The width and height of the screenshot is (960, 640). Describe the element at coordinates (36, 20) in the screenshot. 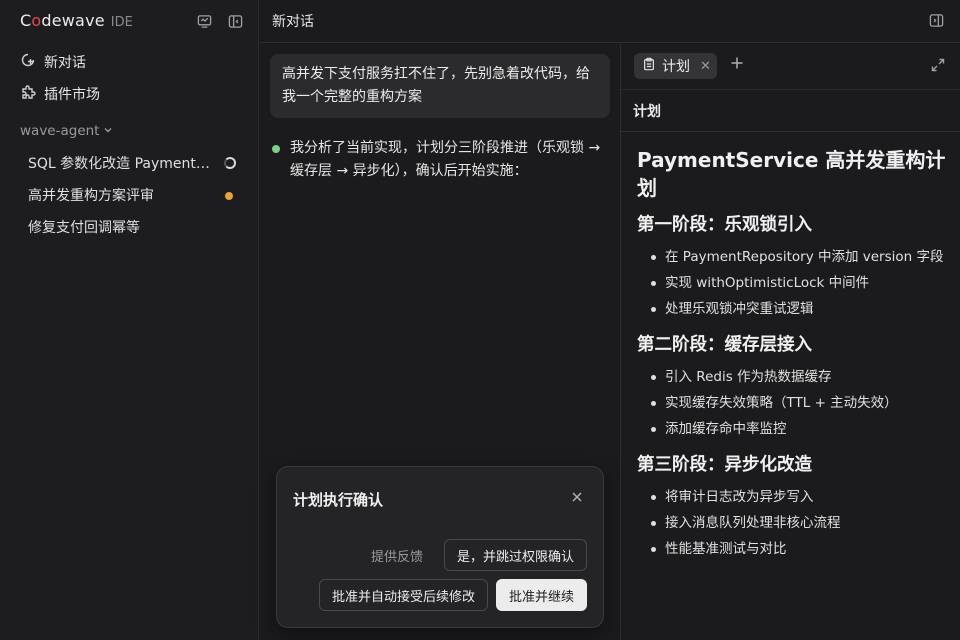

I see `brand-letter-o: o` at that location.